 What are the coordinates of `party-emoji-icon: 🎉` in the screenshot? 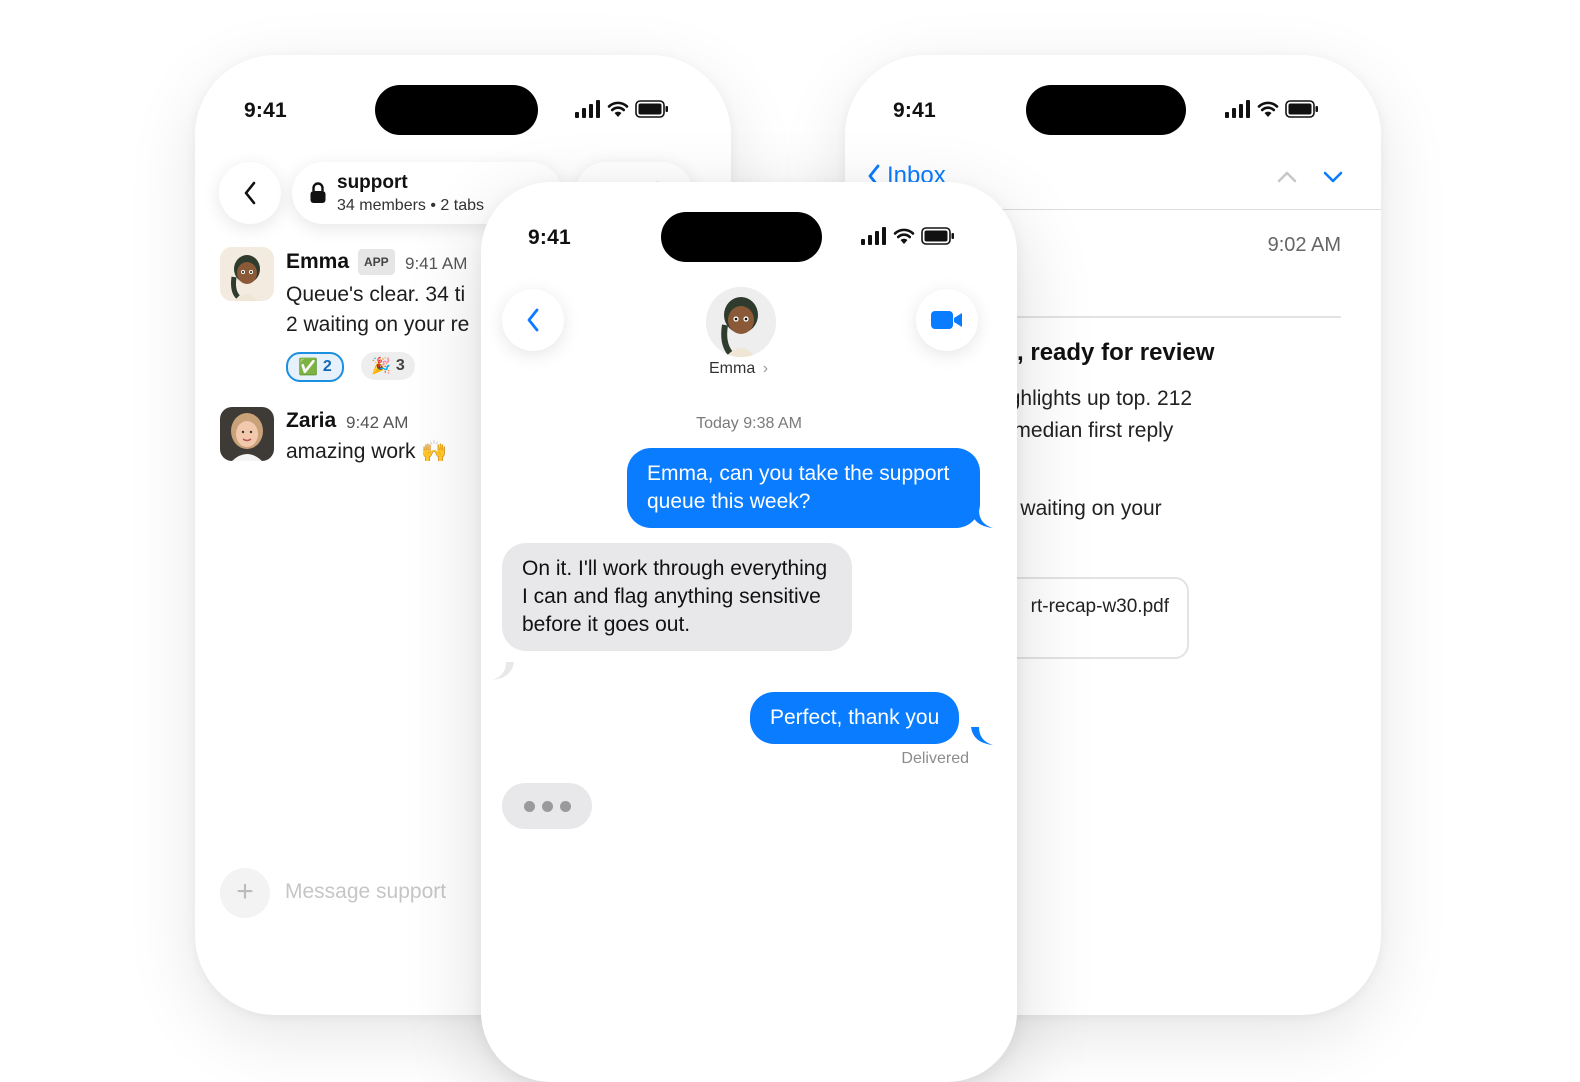 It's located at (381, 366).